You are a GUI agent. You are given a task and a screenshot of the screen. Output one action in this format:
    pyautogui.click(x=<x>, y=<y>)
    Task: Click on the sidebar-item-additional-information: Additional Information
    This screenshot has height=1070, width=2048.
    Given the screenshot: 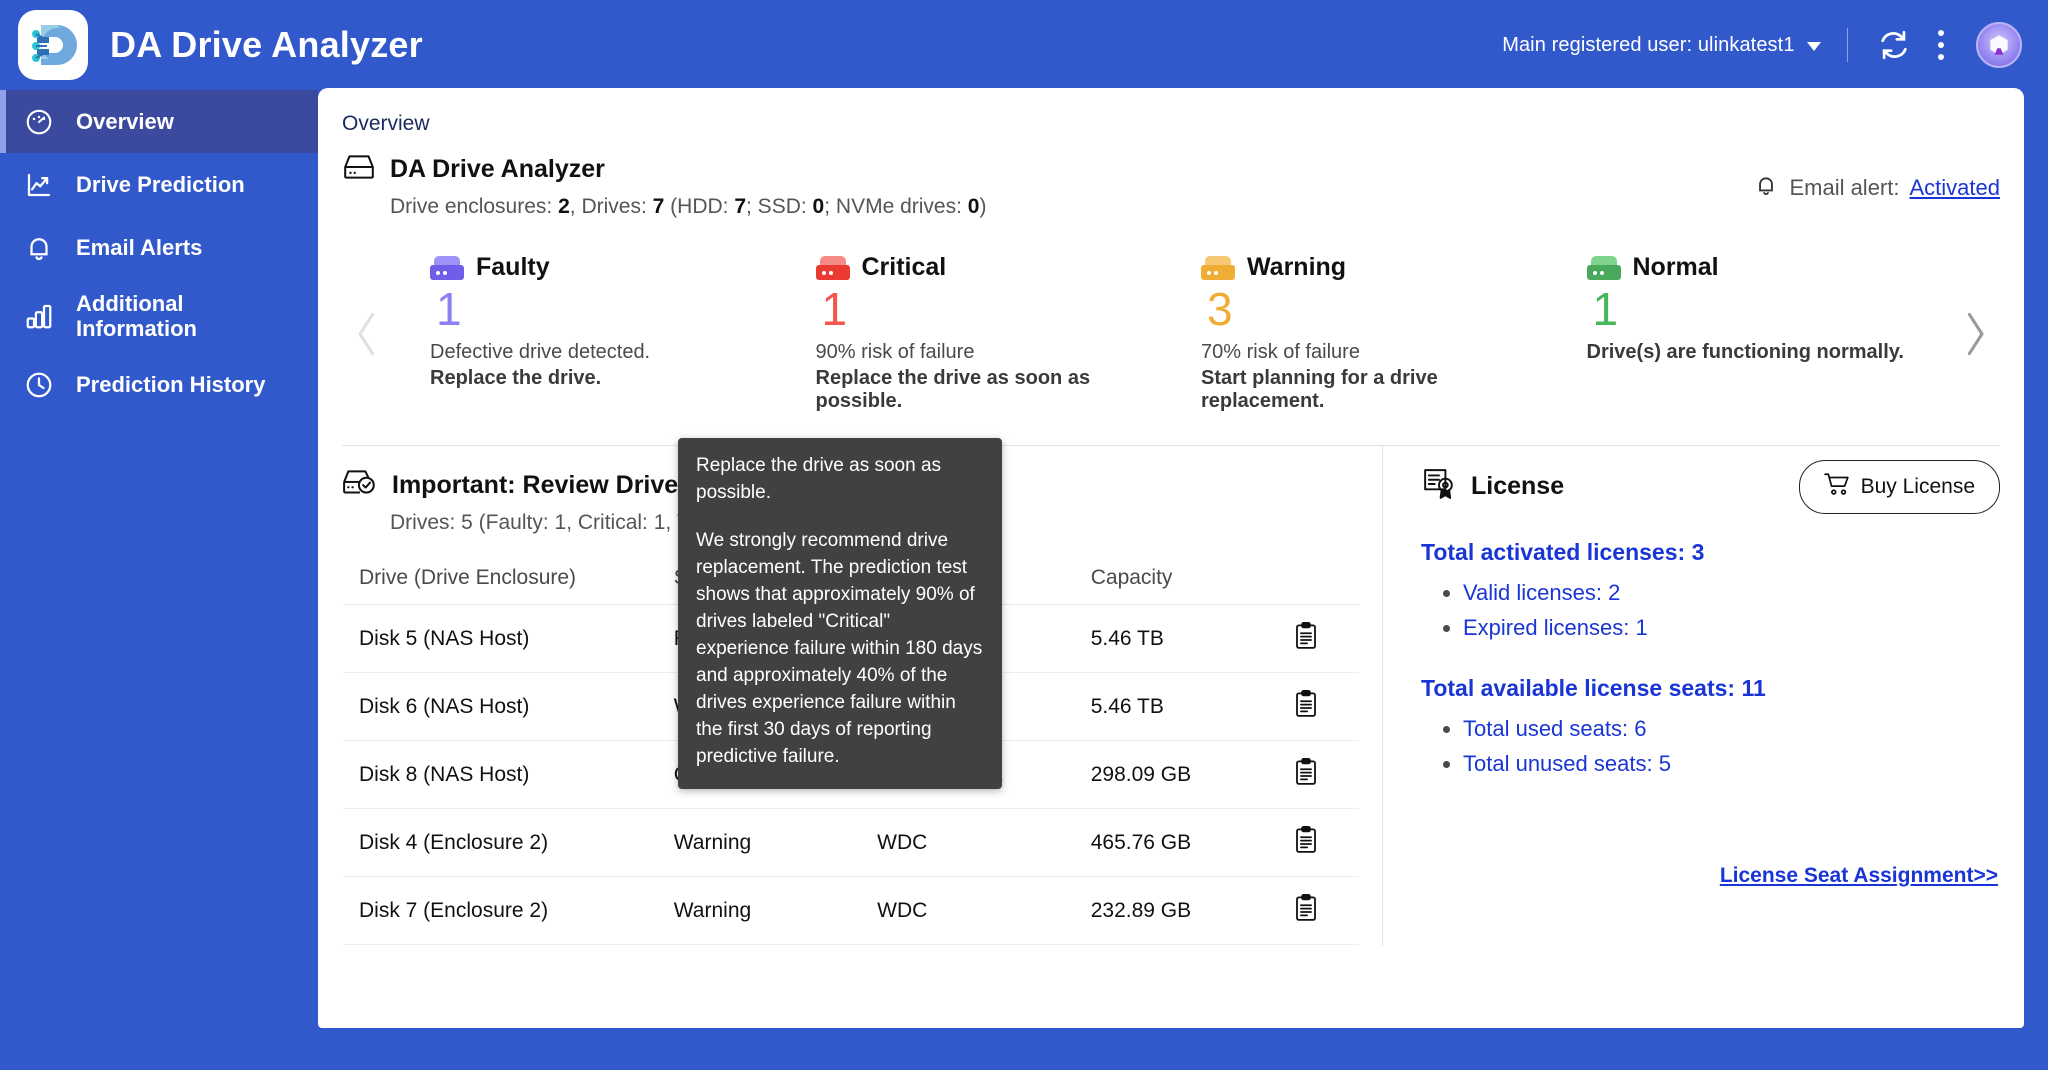 What is the action you would take?
    pyautogui.click(x=159, y=316)
    